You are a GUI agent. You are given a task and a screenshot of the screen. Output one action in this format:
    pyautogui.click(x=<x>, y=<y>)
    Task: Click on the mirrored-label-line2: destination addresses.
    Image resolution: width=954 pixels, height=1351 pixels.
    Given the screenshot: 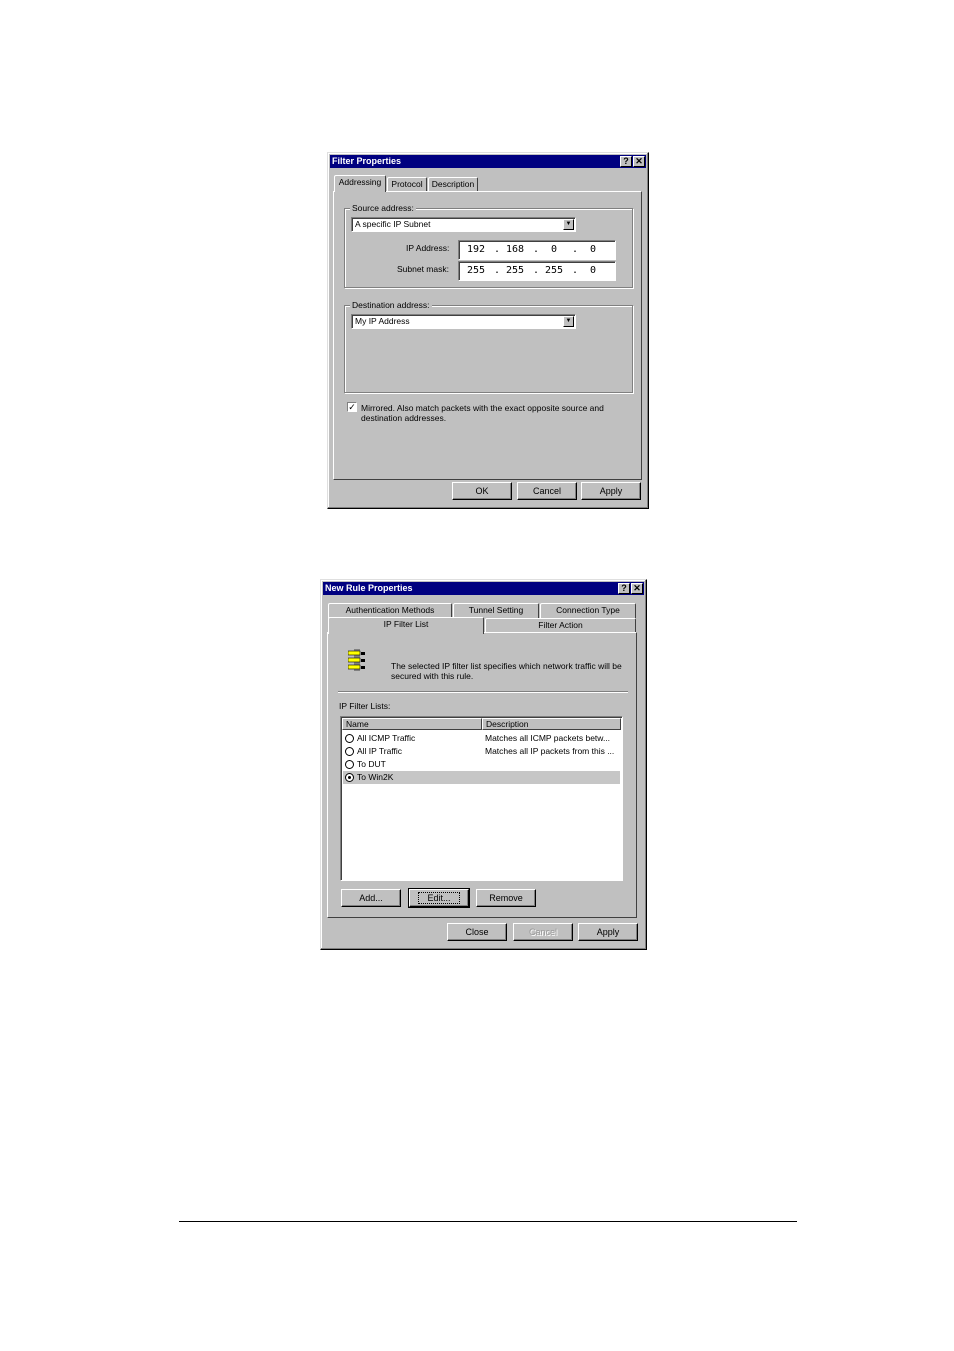 What is the action you would take?
    pyautogui.click(x=404, y=418)
    